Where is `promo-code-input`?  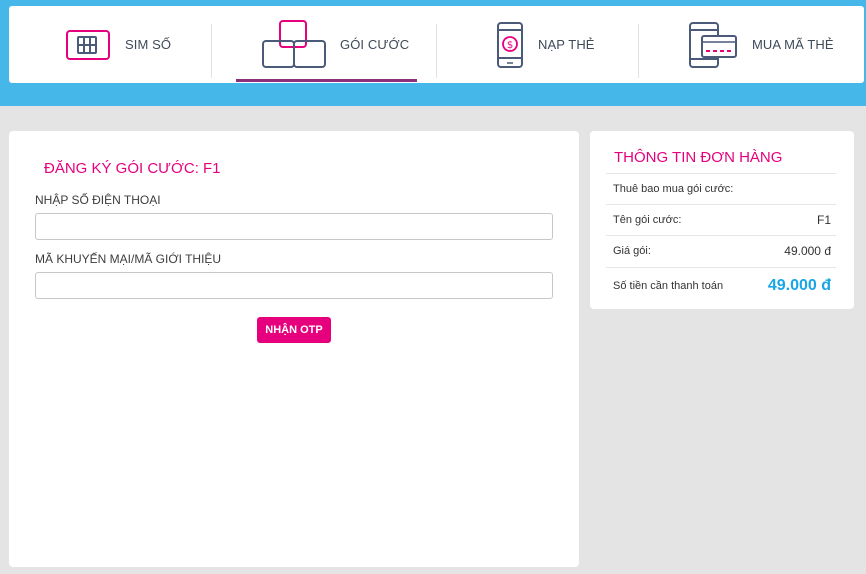
promo-code-input is located at coordinates (294, 285).